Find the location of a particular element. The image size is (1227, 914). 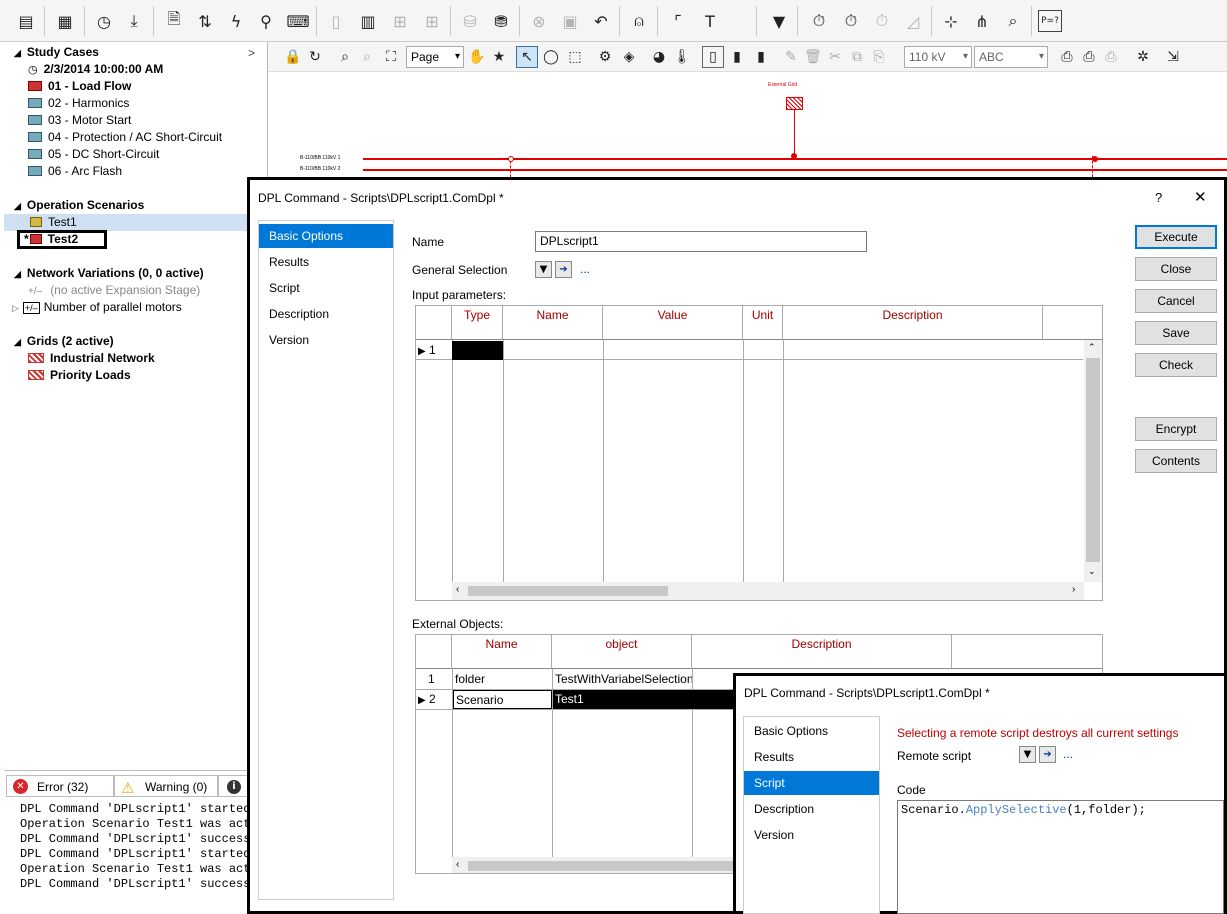

code-editor: Scenario.ApplySelective(1,folder); is located at coordinates (1060, 857).